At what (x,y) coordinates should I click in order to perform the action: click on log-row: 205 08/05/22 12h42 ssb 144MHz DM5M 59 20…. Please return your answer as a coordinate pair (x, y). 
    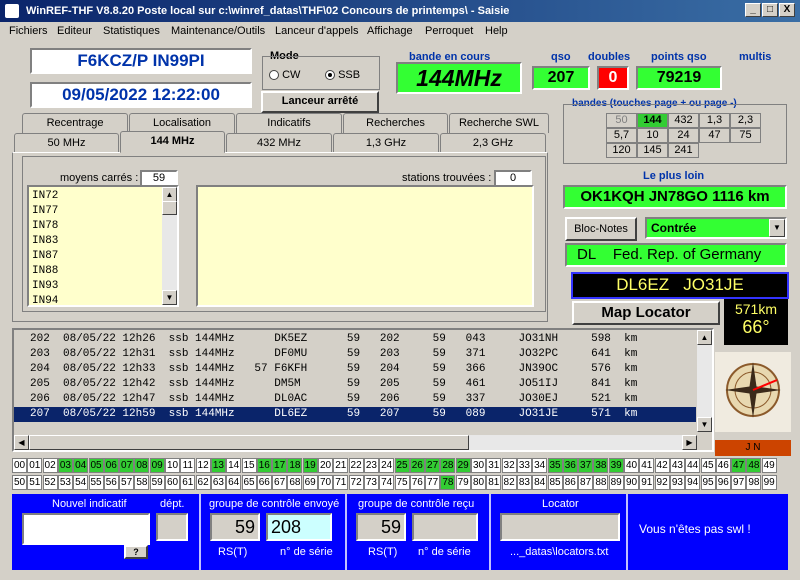
    Looking at the image, I should click on (355, 384).